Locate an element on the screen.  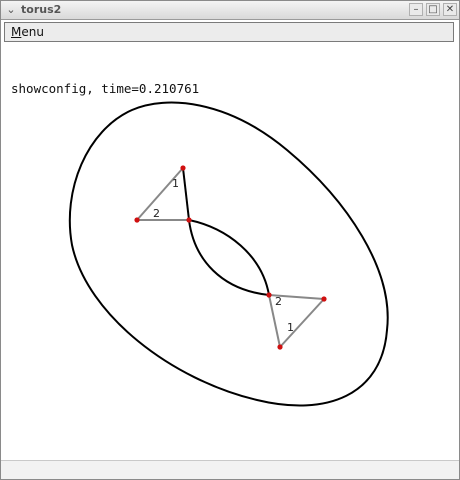
bottom-frame is located at coordinates (230, 469).